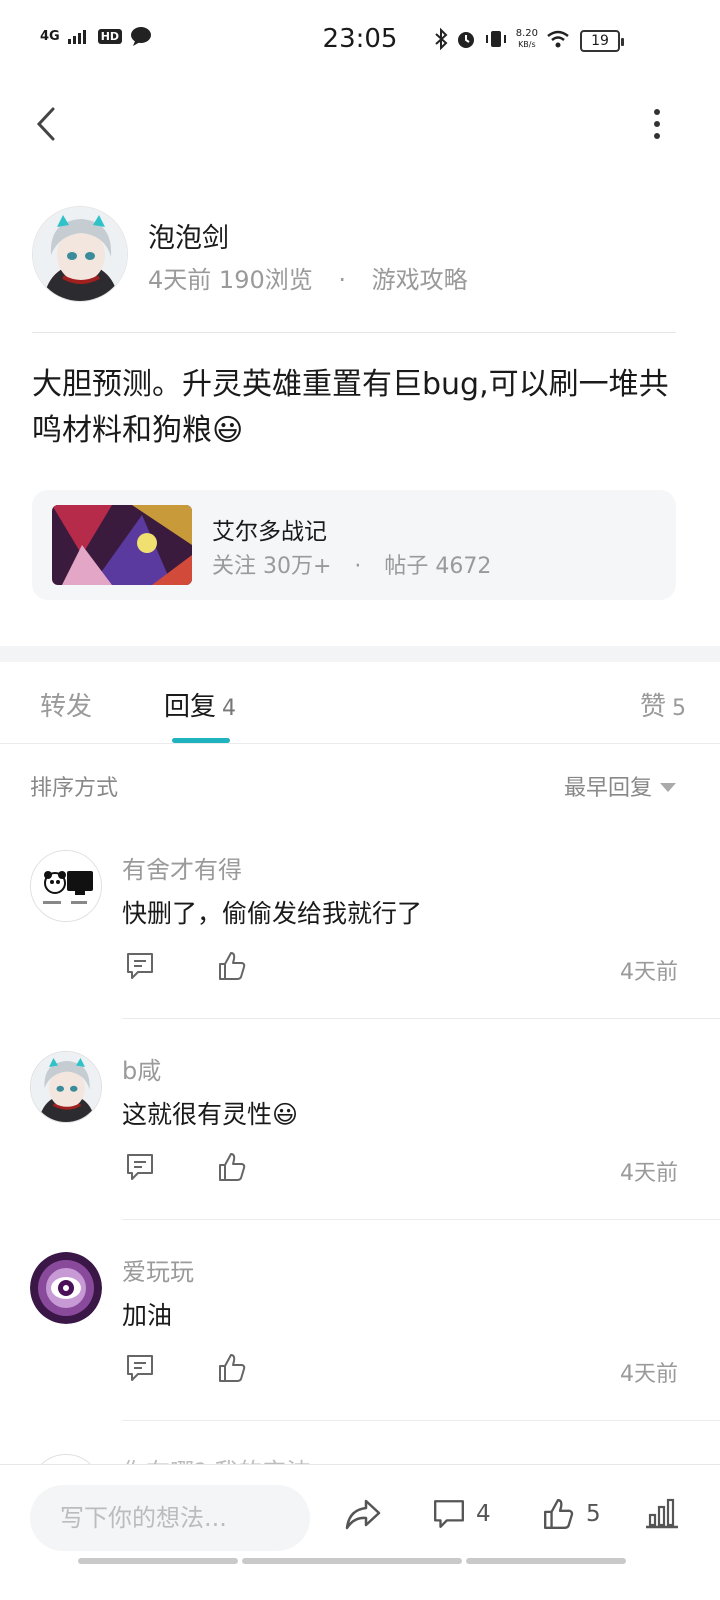 Image resolution: width=720 pixels, height=1600 pixels. What do you see at coordinates (360, 654) in the screenshot?
I see `section-gap` at bounding box center [360, 654].